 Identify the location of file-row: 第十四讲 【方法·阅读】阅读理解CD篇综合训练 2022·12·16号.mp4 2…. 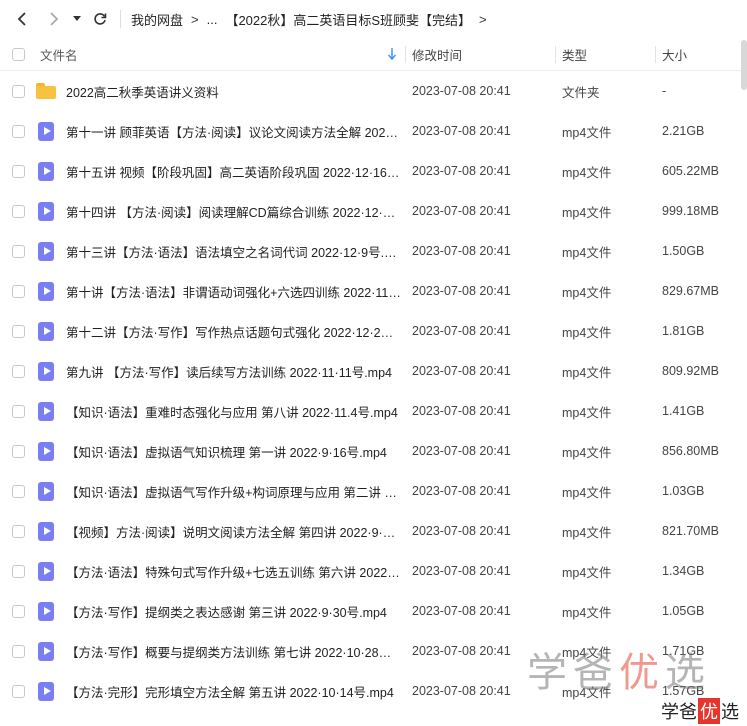
(373, 211).